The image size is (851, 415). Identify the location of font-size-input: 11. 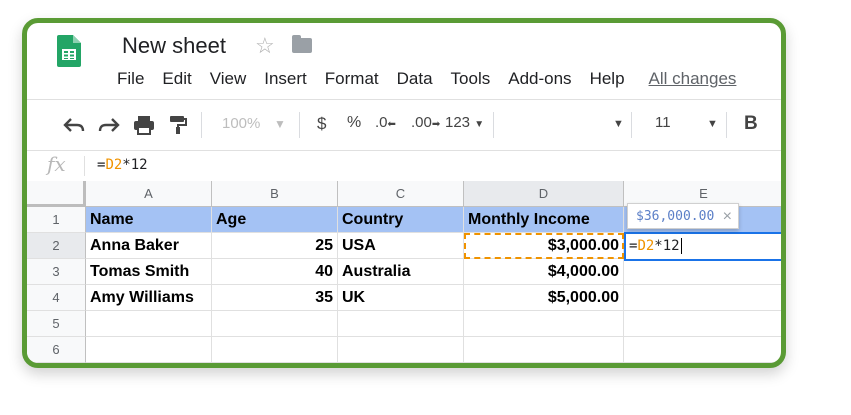
(663, 122).